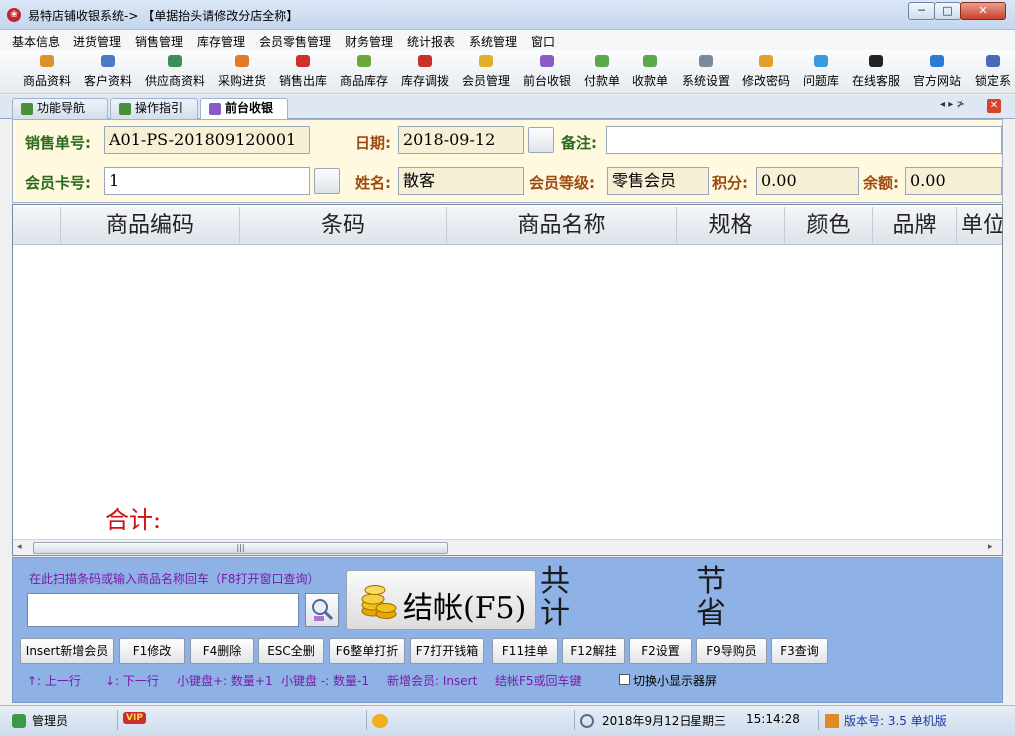  I want to click on balance-field: 0.00, so click(953, 181).